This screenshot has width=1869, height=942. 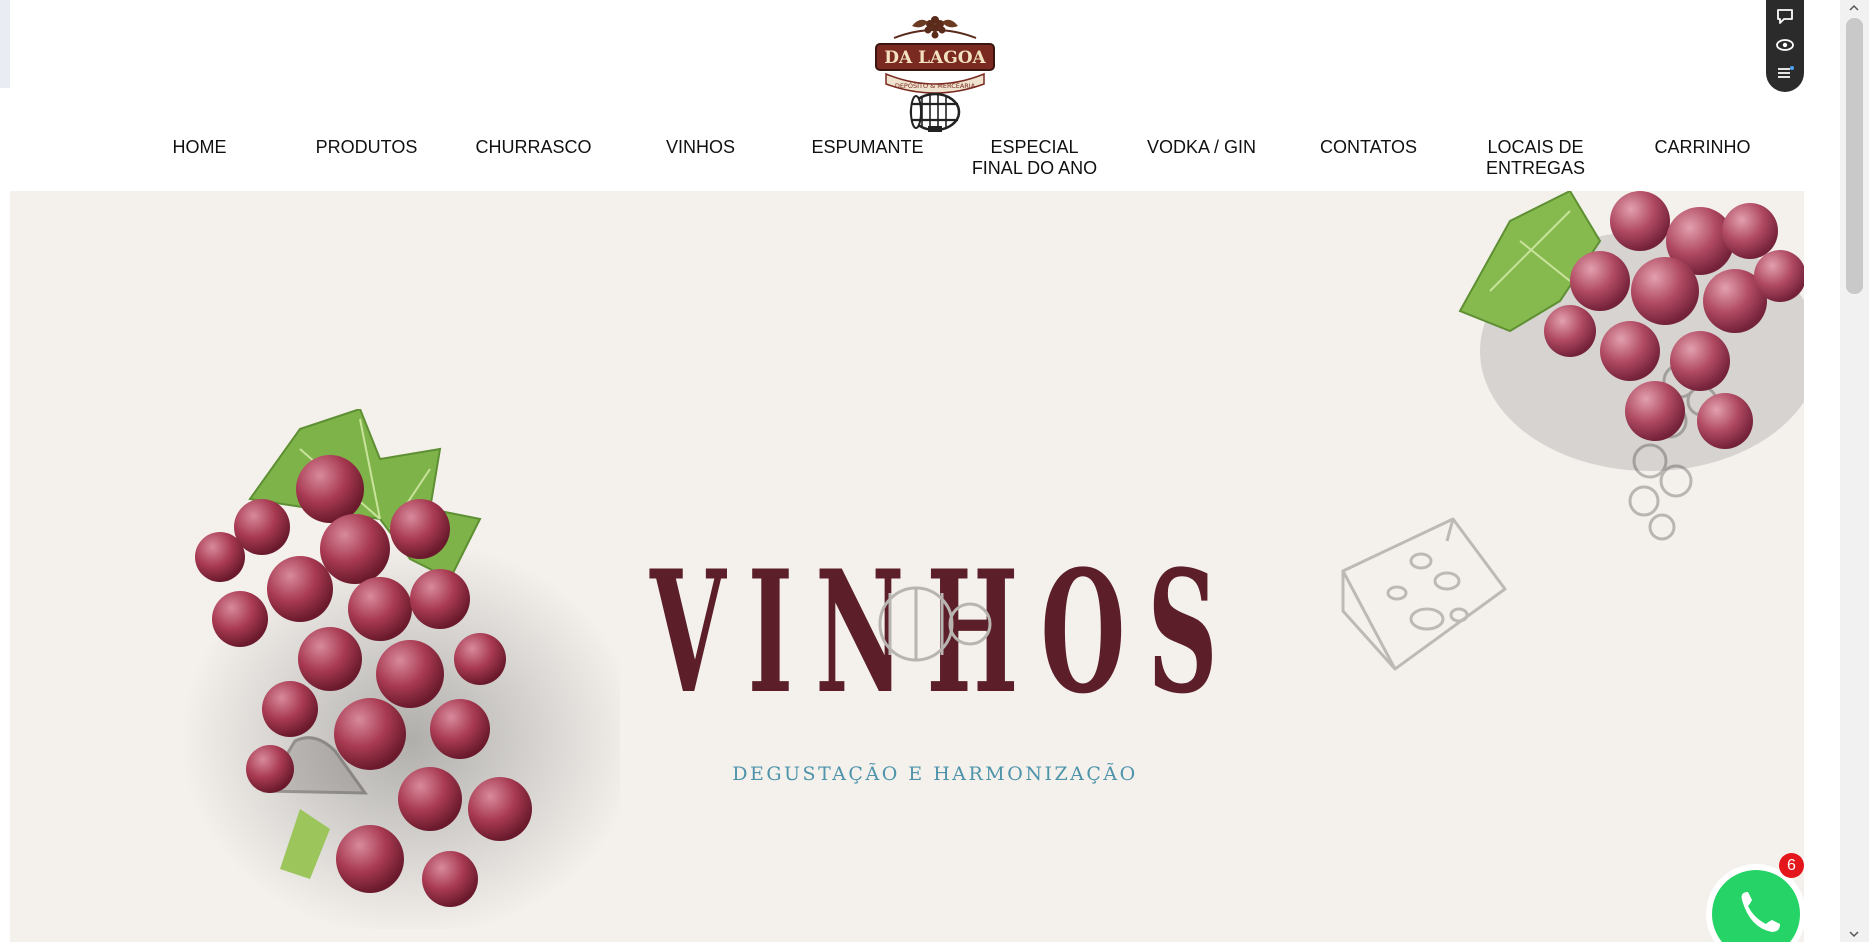 I want to click on logo-brand-text: DA LAGOA, so click(x=935, y=58).